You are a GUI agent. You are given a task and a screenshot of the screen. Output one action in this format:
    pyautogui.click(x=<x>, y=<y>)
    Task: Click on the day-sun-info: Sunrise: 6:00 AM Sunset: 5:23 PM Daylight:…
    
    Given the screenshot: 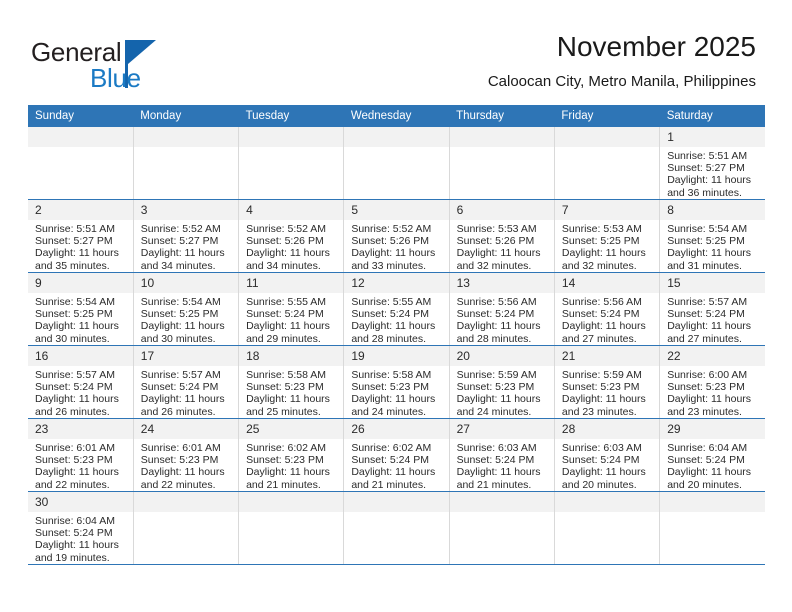 What is the action you would take?
    pyautogui.click(x=712, y=392)
    